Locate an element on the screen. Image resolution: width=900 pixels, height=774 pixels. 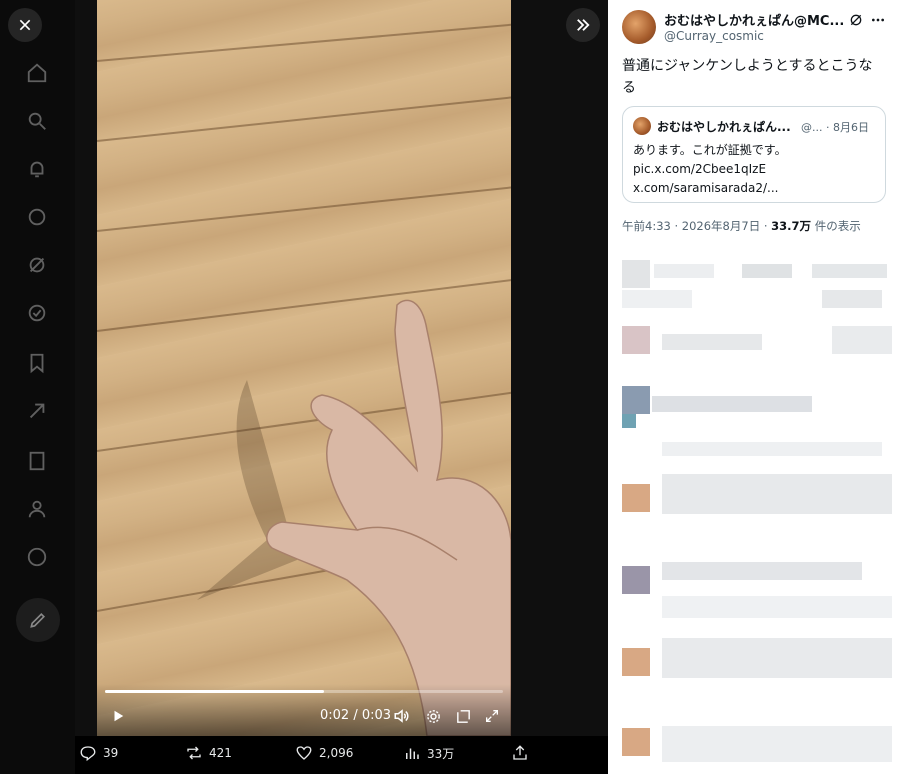
more-options-button is located at coordinates (878, 20).